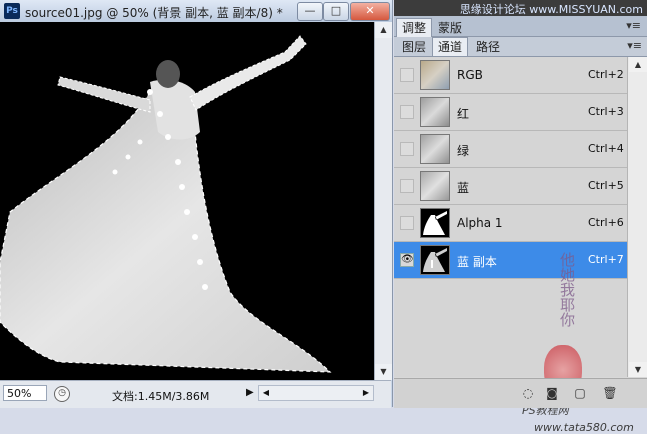 This screenshot has height=434, width=647. What do you see at coordinates (62, 394) in the screenshot?
I see `status-info-icon: ◷` at bounding box center [62, 394].